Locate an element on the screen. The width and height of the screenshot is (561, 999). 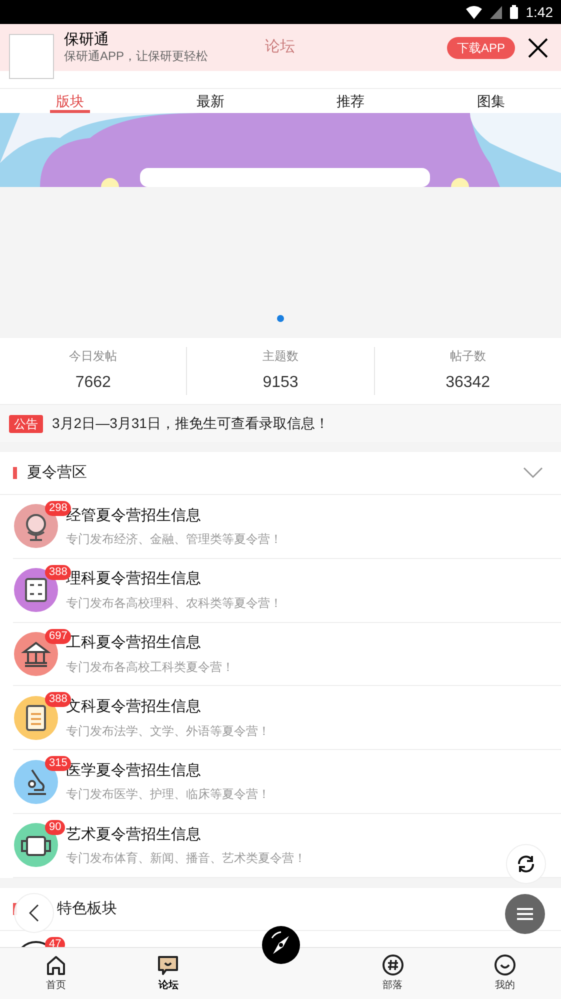
nav-item: 论坛 is located at coordinates (168, 973).